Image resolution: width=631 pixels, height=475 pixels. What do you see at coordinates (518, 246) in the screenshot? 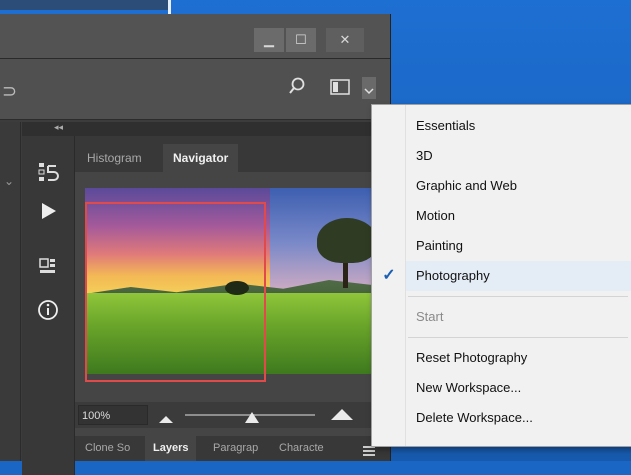
I see `menu-item-painting: Painting` at bounding box center [518, 246].